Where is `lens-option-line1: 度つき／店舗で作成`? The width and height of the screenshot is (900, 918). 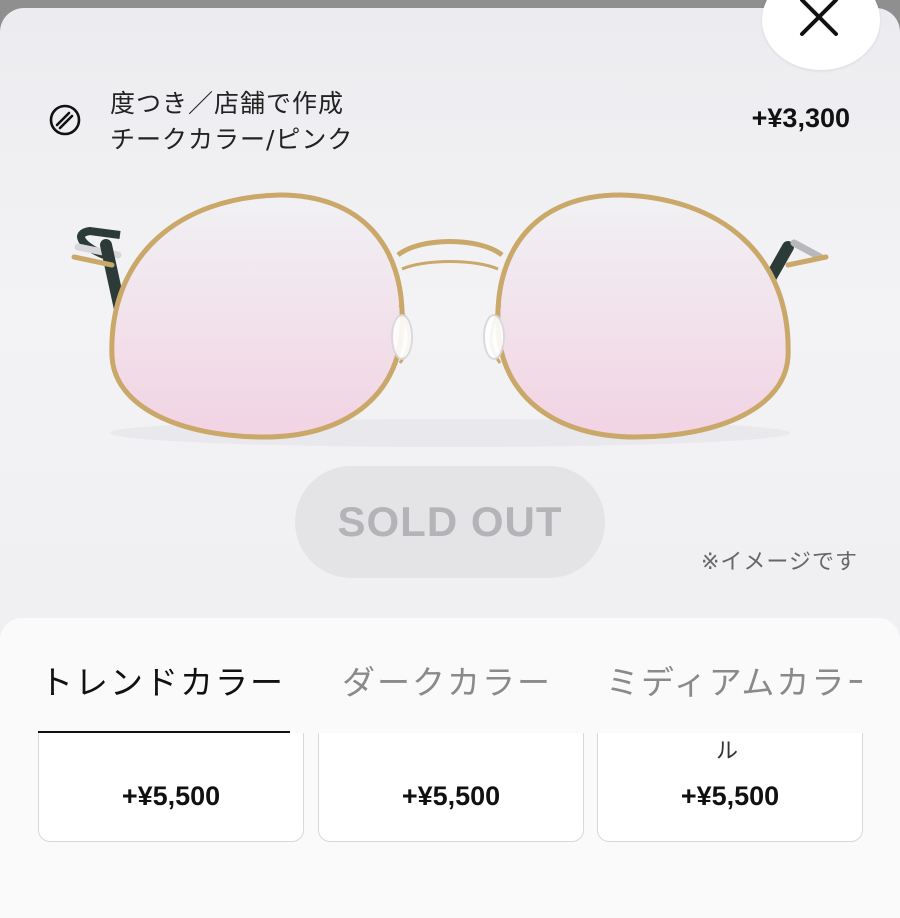
lens-option-line1: 度つき／店舗で作成 is located at coordinates (227, 103).